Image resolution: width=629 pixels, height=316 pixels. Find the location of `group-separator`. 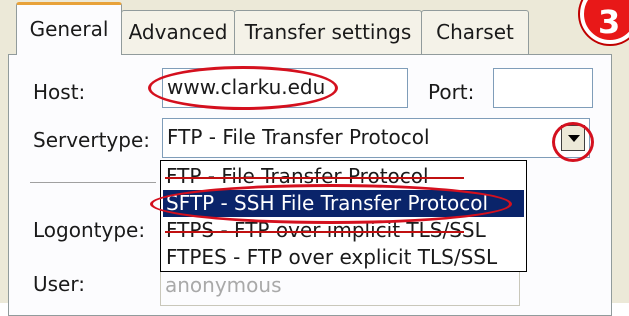

group-separator is located at coordinates (93, 182).